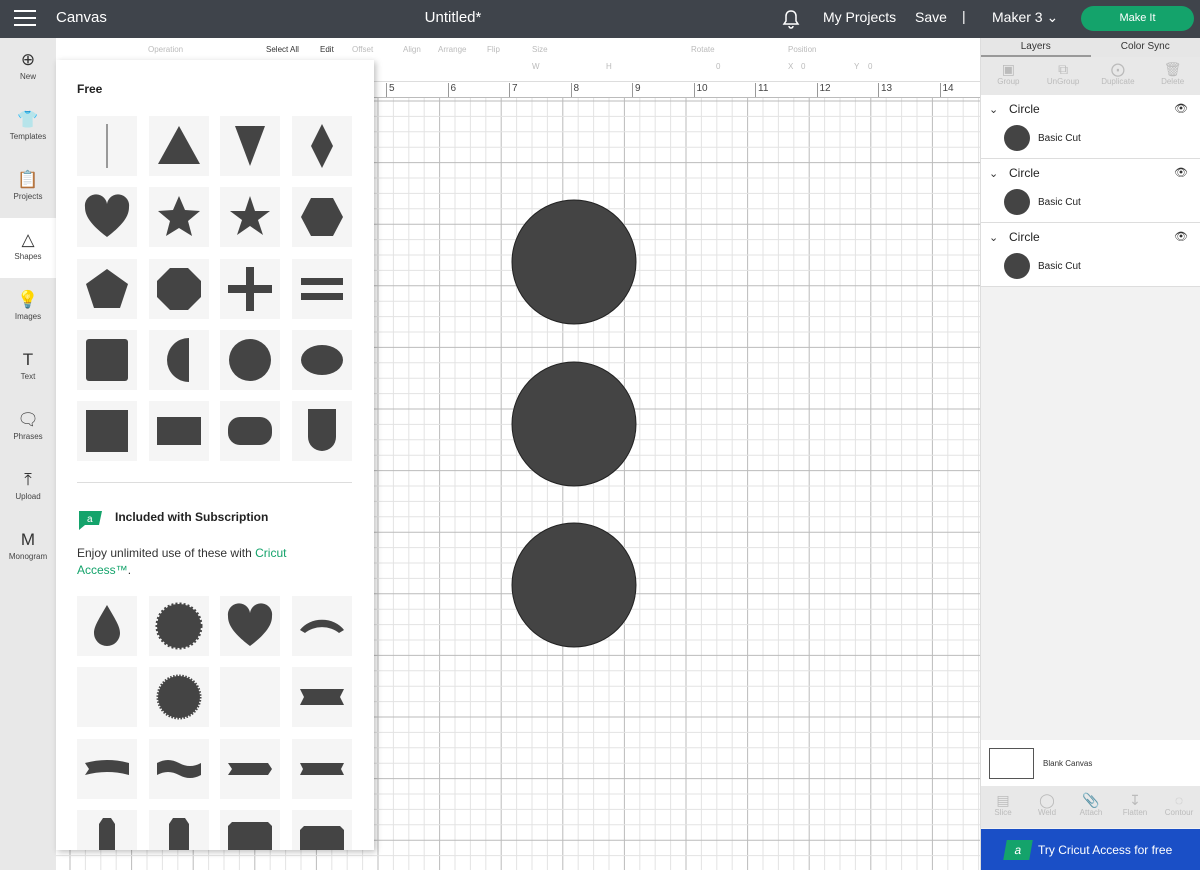 The width and height of the screenshot is (1200, 875). What do you see at coordinates (322, 146) in the screenshot?
I see `shape-diamond` at bounding box center [322, 146].